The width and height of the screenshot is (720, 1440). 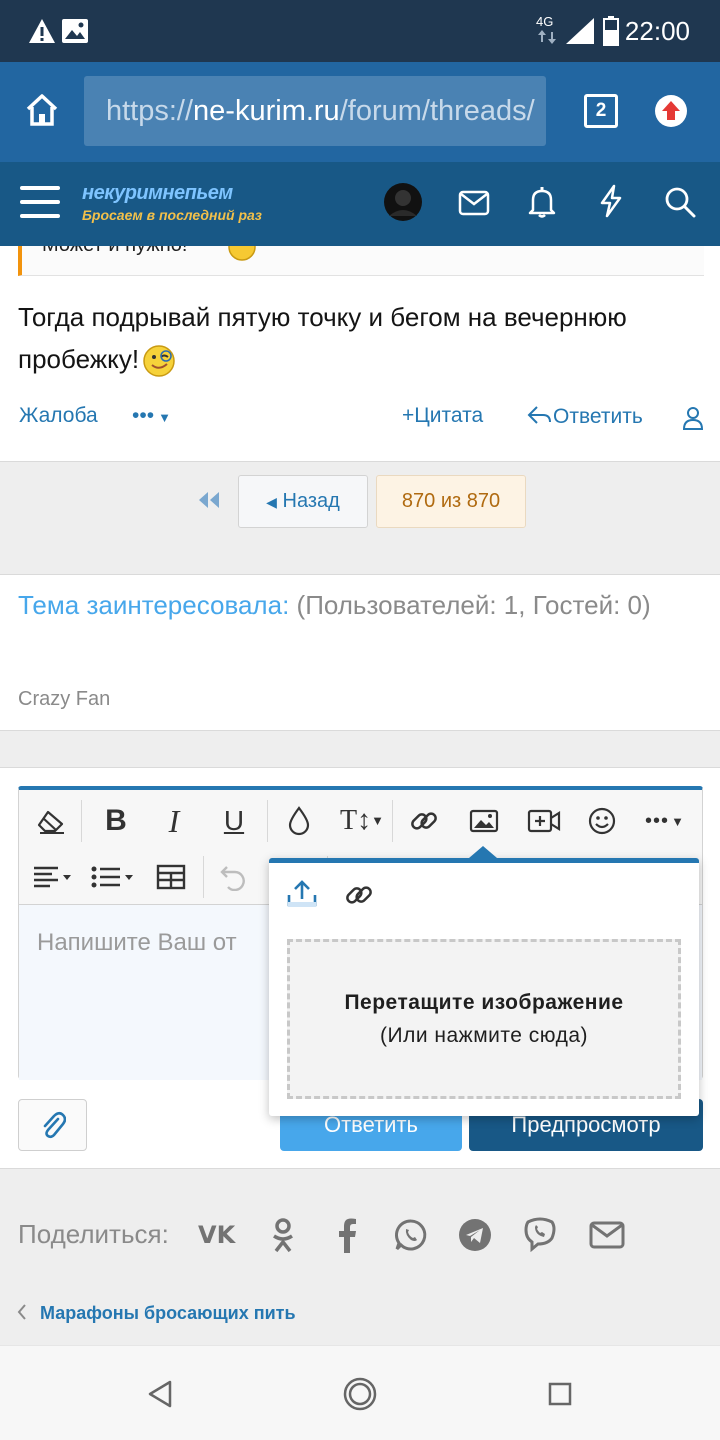 I want to click on menu-icon, so click(x=40, y=202).